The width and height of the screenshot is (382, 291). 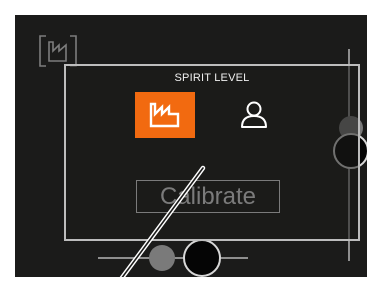 What do you see at coordinates (212, 78) in the screenshot?
I see `dialog-title: SPIRIT LEVEL` at bounding box center [212, 78].